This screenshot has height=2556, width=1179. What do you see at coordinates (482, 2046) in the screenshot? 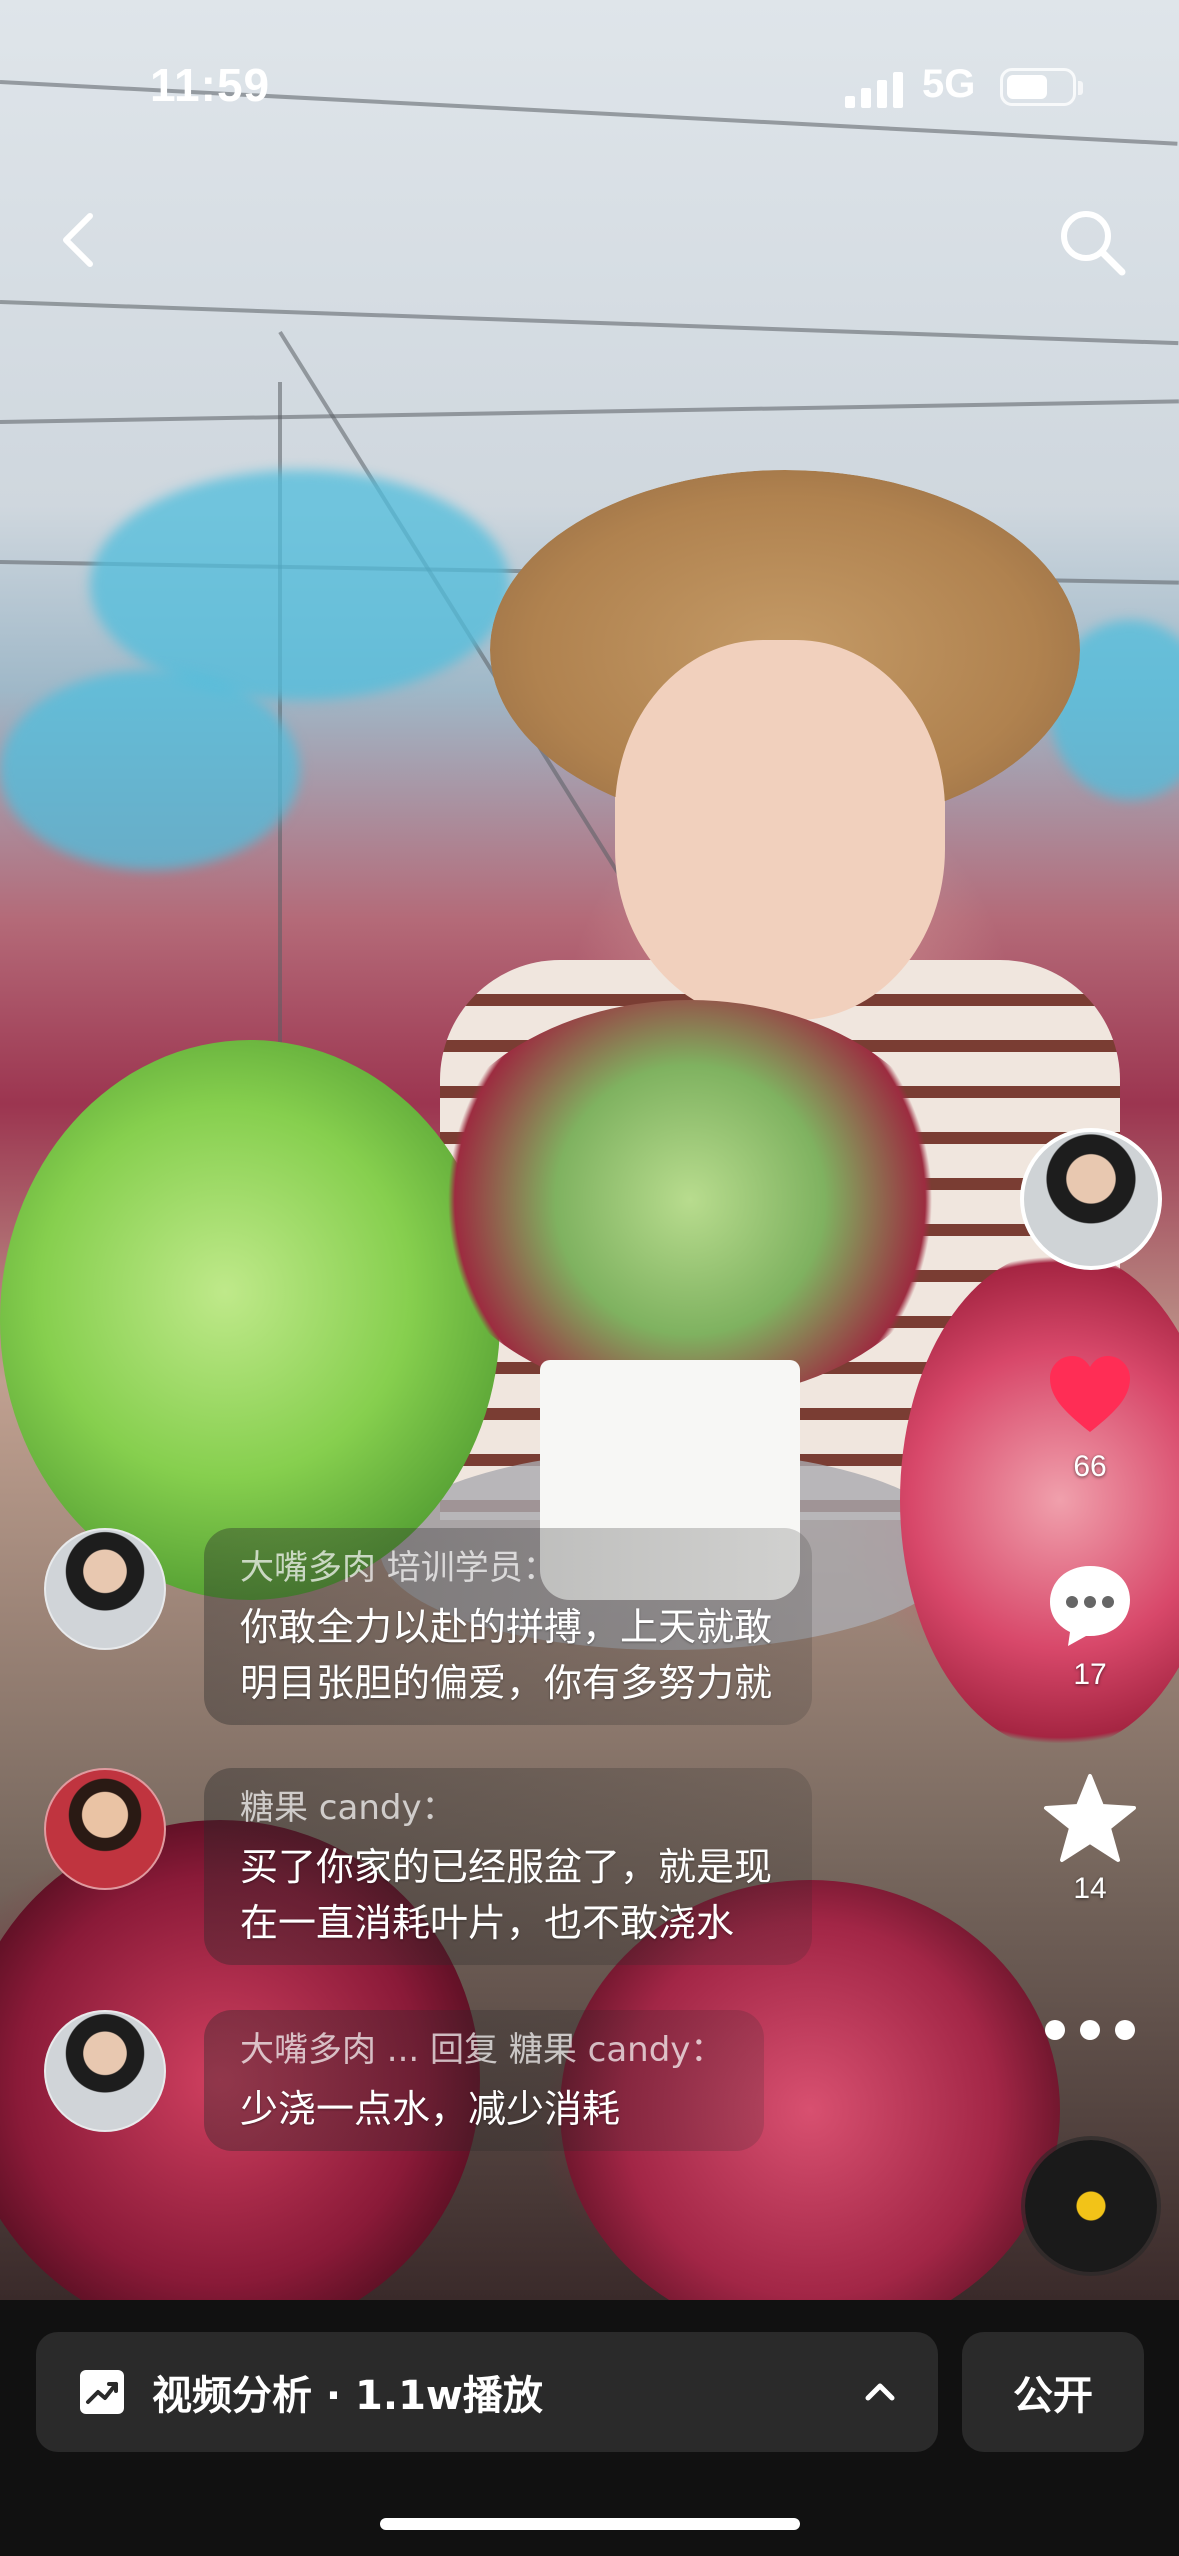
I see `comment-username: 大嘴多肉 ... 回复 糖果 candy：` at bounding box center [482, 2046].